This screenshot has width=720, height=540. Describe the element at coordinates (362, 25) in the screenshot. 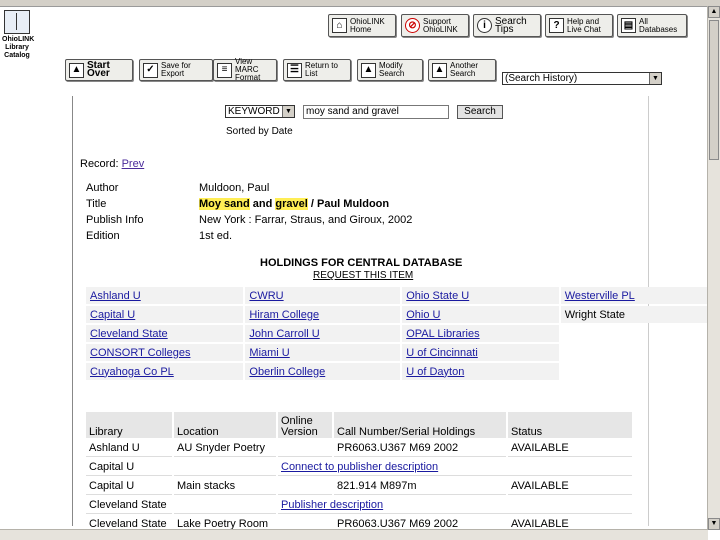

I see `ohiolink-home-button: ⌂ OhioLINK Home` at that location.